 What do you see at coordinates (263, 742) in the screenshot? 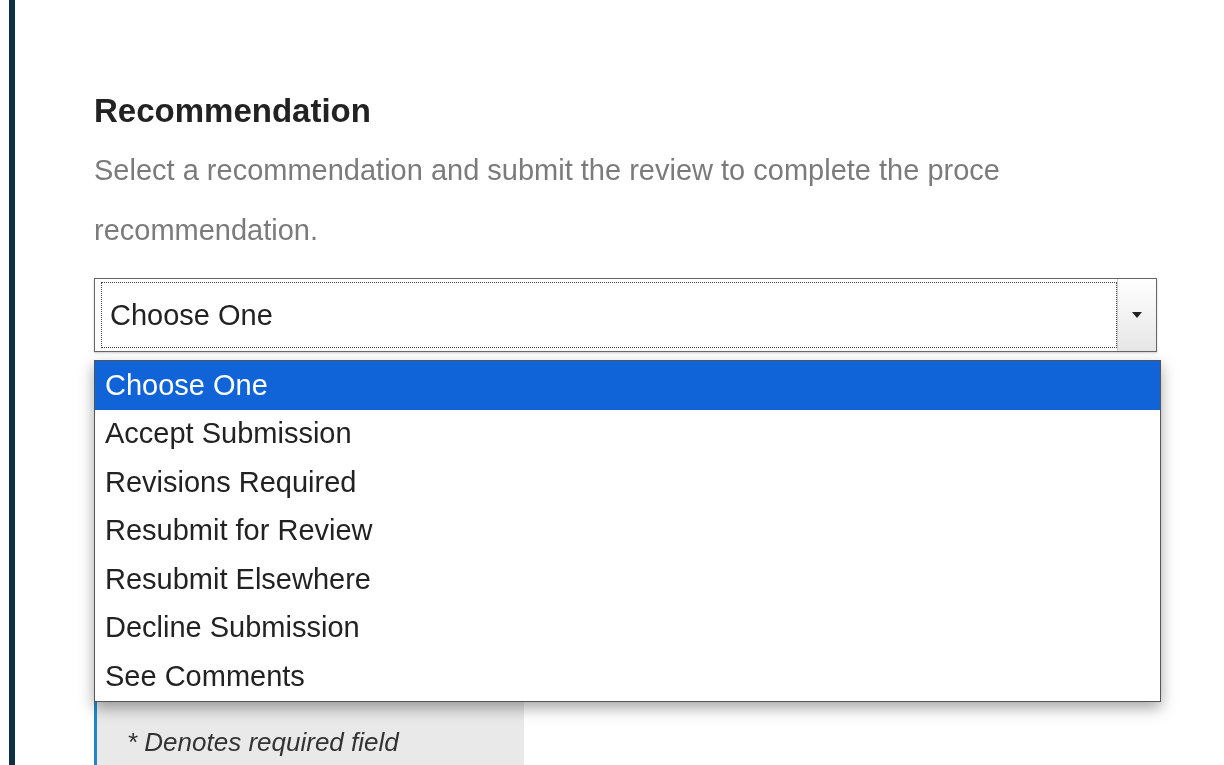
I see `required-note: * Denotes required field` at bounding box center [263, 742].